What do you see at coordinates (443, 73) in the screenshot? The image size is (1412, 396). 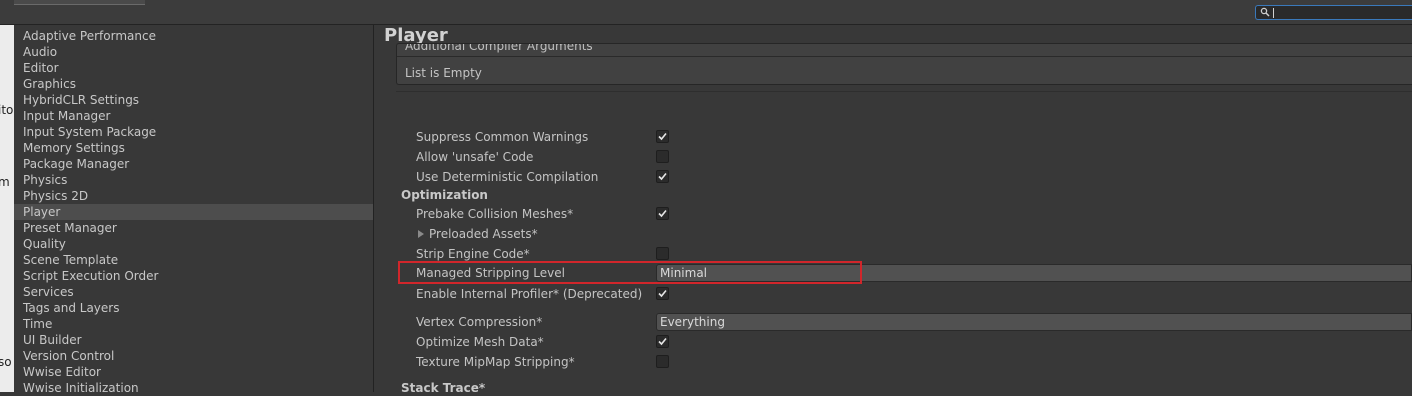 I see `list-empty-text: List is Empty` at bounding box center [443, 73].